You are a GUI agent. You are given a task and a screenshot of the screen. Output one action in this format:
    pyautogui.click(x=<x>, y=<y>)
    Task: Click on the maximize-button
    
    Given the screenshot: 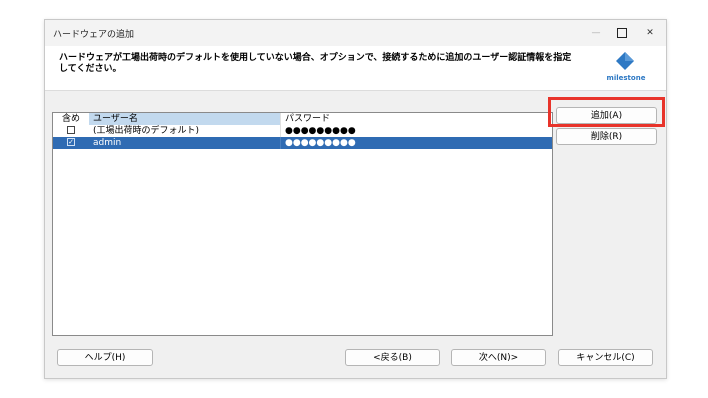 What is the action you would take?
    pyautogui.click(x=622, y=33)
    